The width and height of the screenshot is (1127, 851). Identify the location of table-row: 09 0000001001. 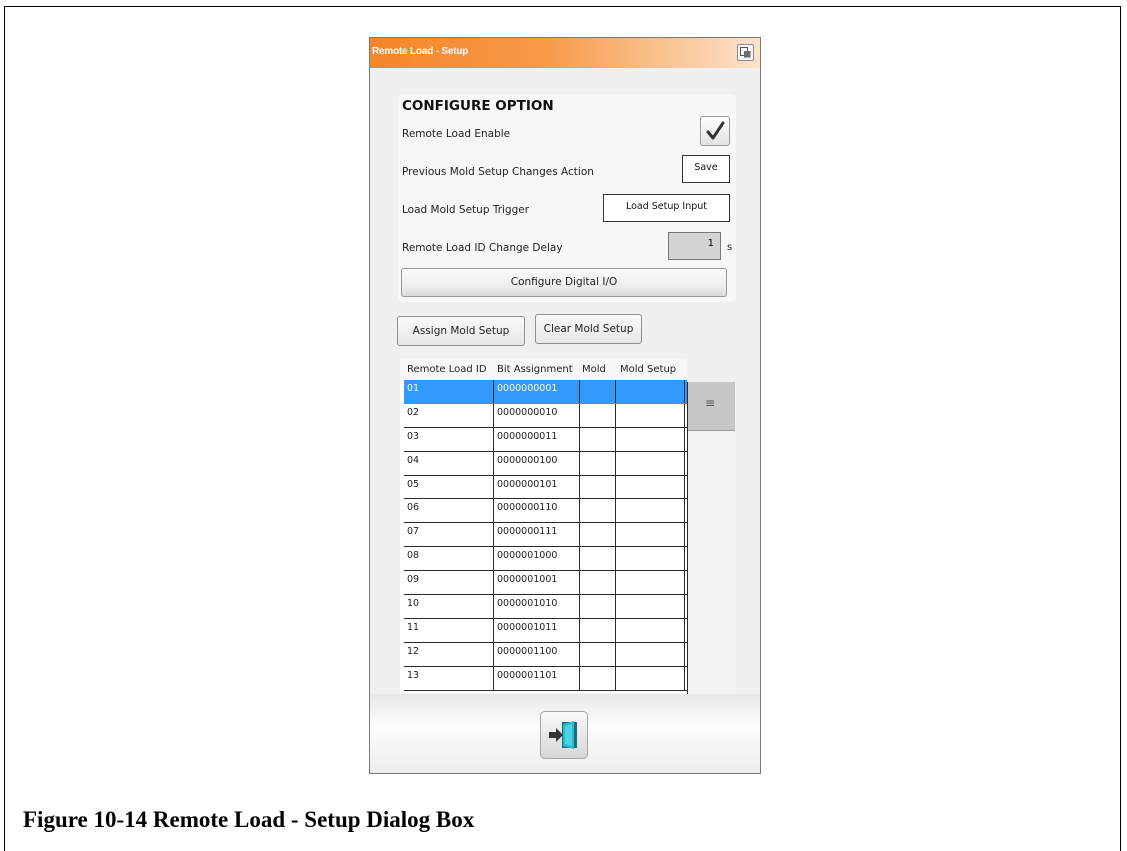
(545, 583).